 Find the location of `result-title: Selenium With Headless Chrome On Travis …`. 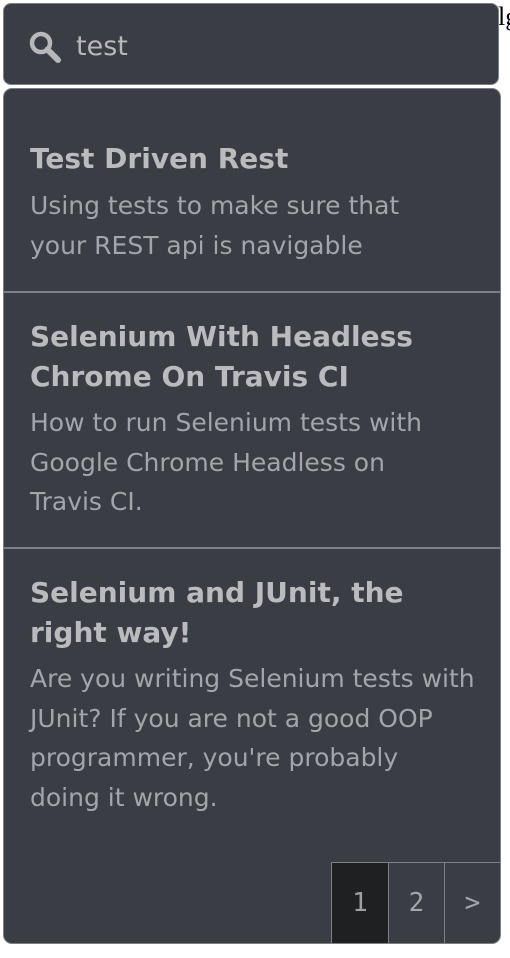

result-title: Selenium With Headless Chrome On Travis … is located at coordinates (240, 357).